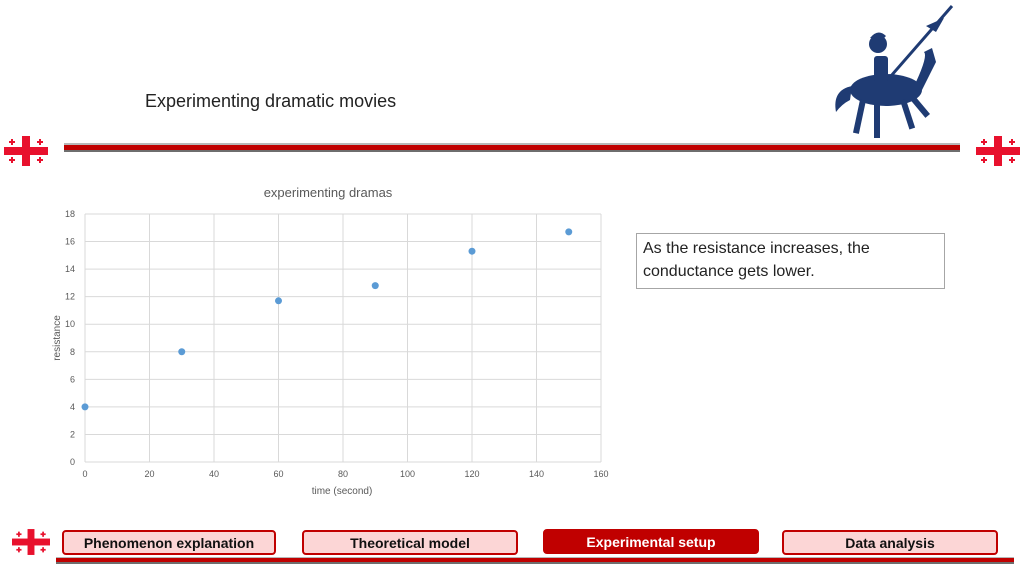  What do you see at coordinates (600, 474) in the screenshot?
I see `x-tick-label: 160` at bounding box center [600, 474].